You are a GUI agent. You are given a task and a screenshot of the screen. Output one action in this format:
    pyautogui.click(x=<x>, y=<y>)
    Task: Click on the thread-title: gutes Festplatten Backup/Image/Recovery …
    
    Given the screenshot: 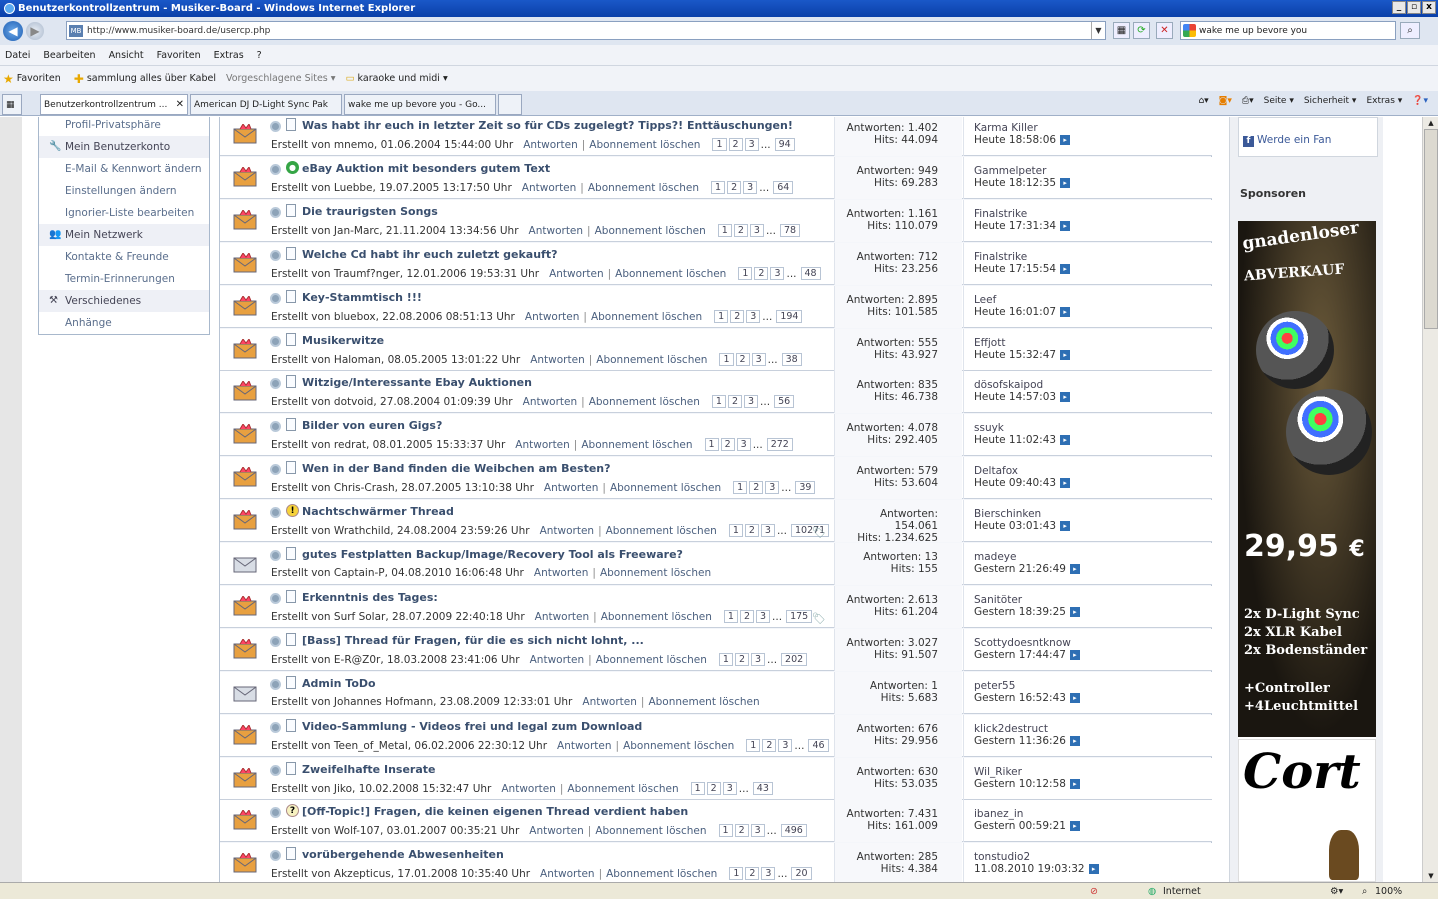 What is the action you would take?
    pyautogui.click(x=492, y=554)
    